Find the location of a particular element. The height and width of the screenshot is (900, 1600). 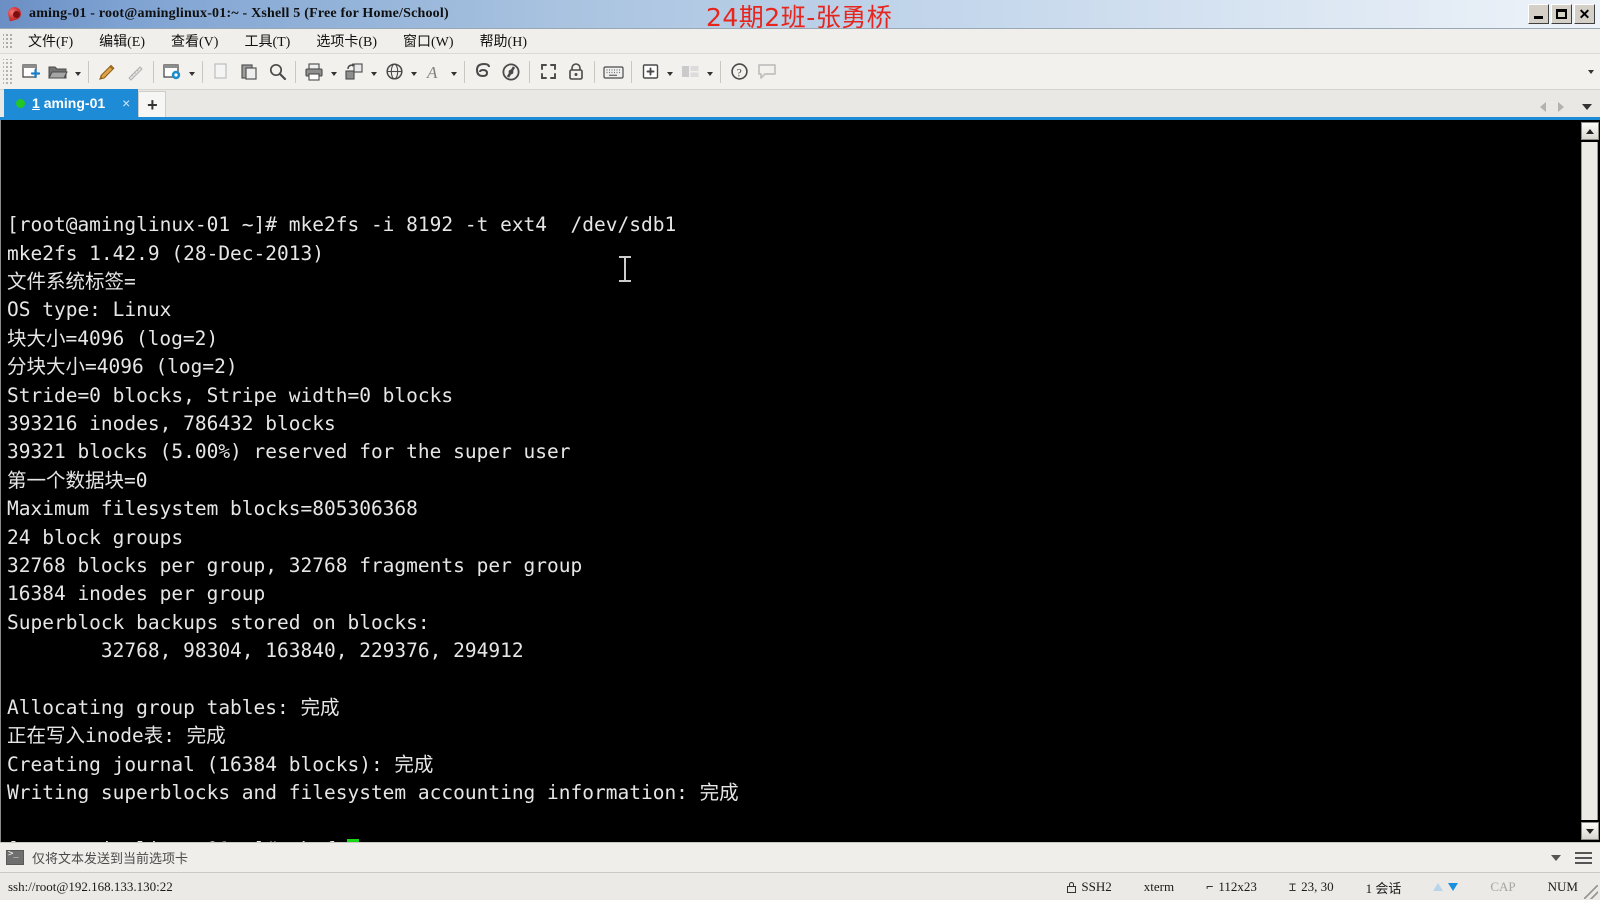

toolbar-grip-handle is located at coordinates (7, 71).